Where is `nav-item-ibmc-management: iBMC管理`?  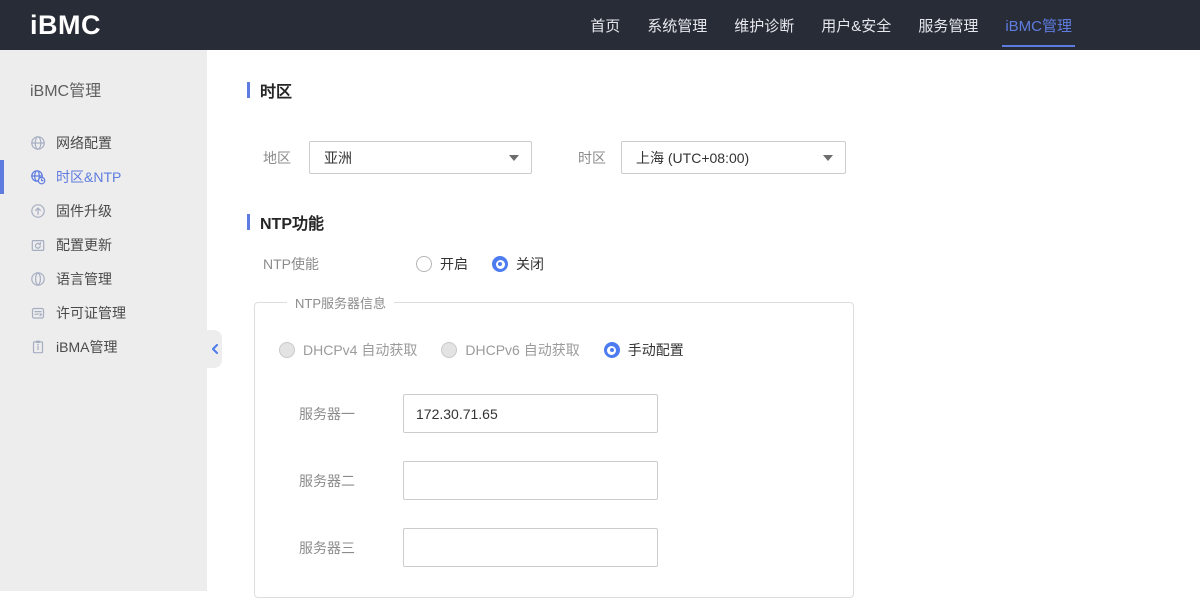
nav-item-ibmc-management: iBMC管理 is located at coordinates (1038, 25).